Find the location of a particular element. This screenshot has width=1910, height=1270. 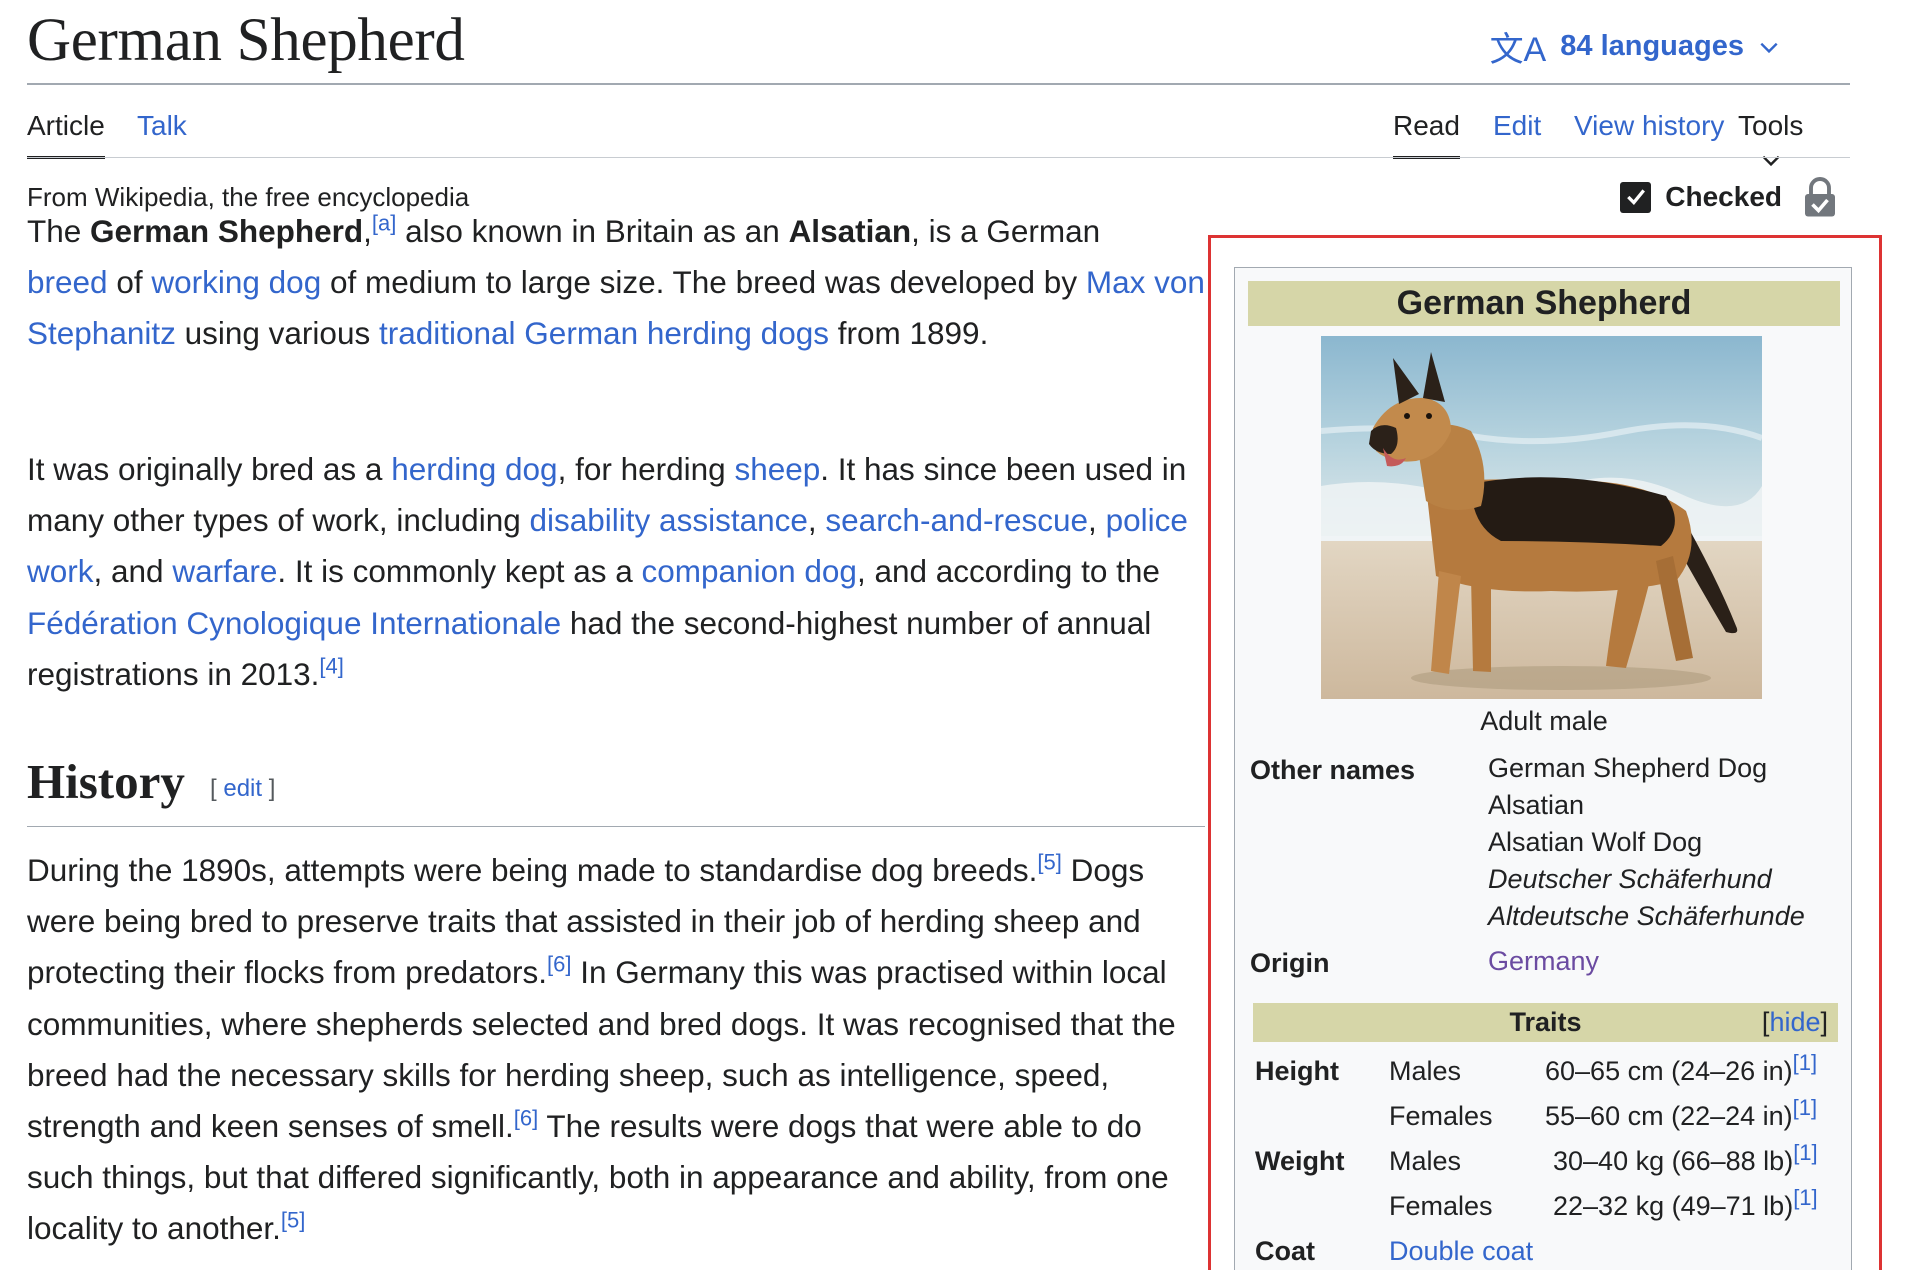

footnote-ref: [a] is located at coordinates (384, 223).